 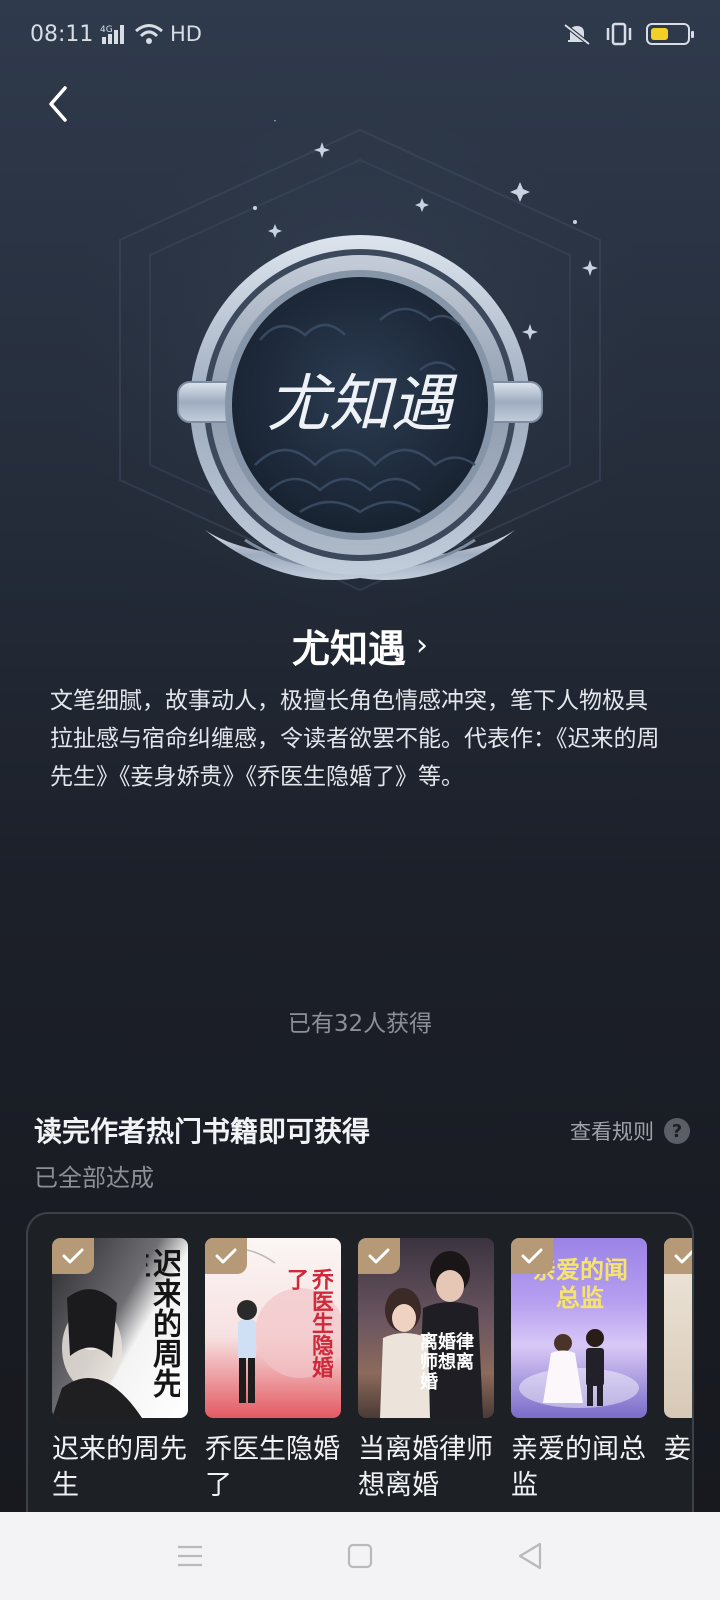 What do you see at coordinates (619, 34) in the screenshot?
I see `vibrate-icon` at bounding box center [619, 34].